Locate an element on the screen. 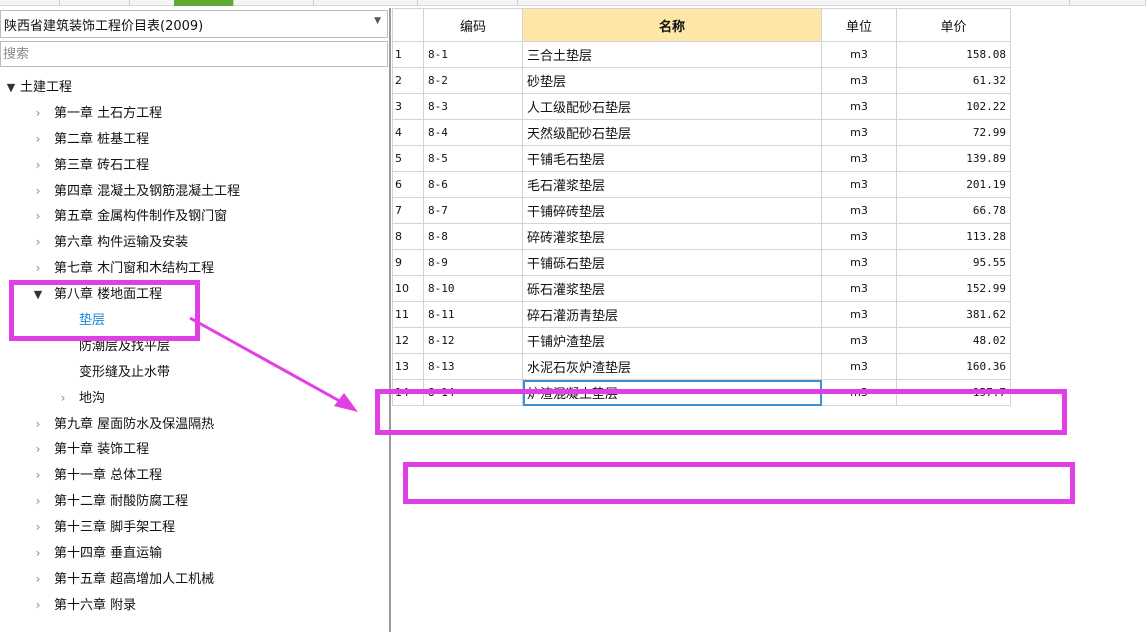  code-cell: 8-8 is located at coordinates (473, 236).